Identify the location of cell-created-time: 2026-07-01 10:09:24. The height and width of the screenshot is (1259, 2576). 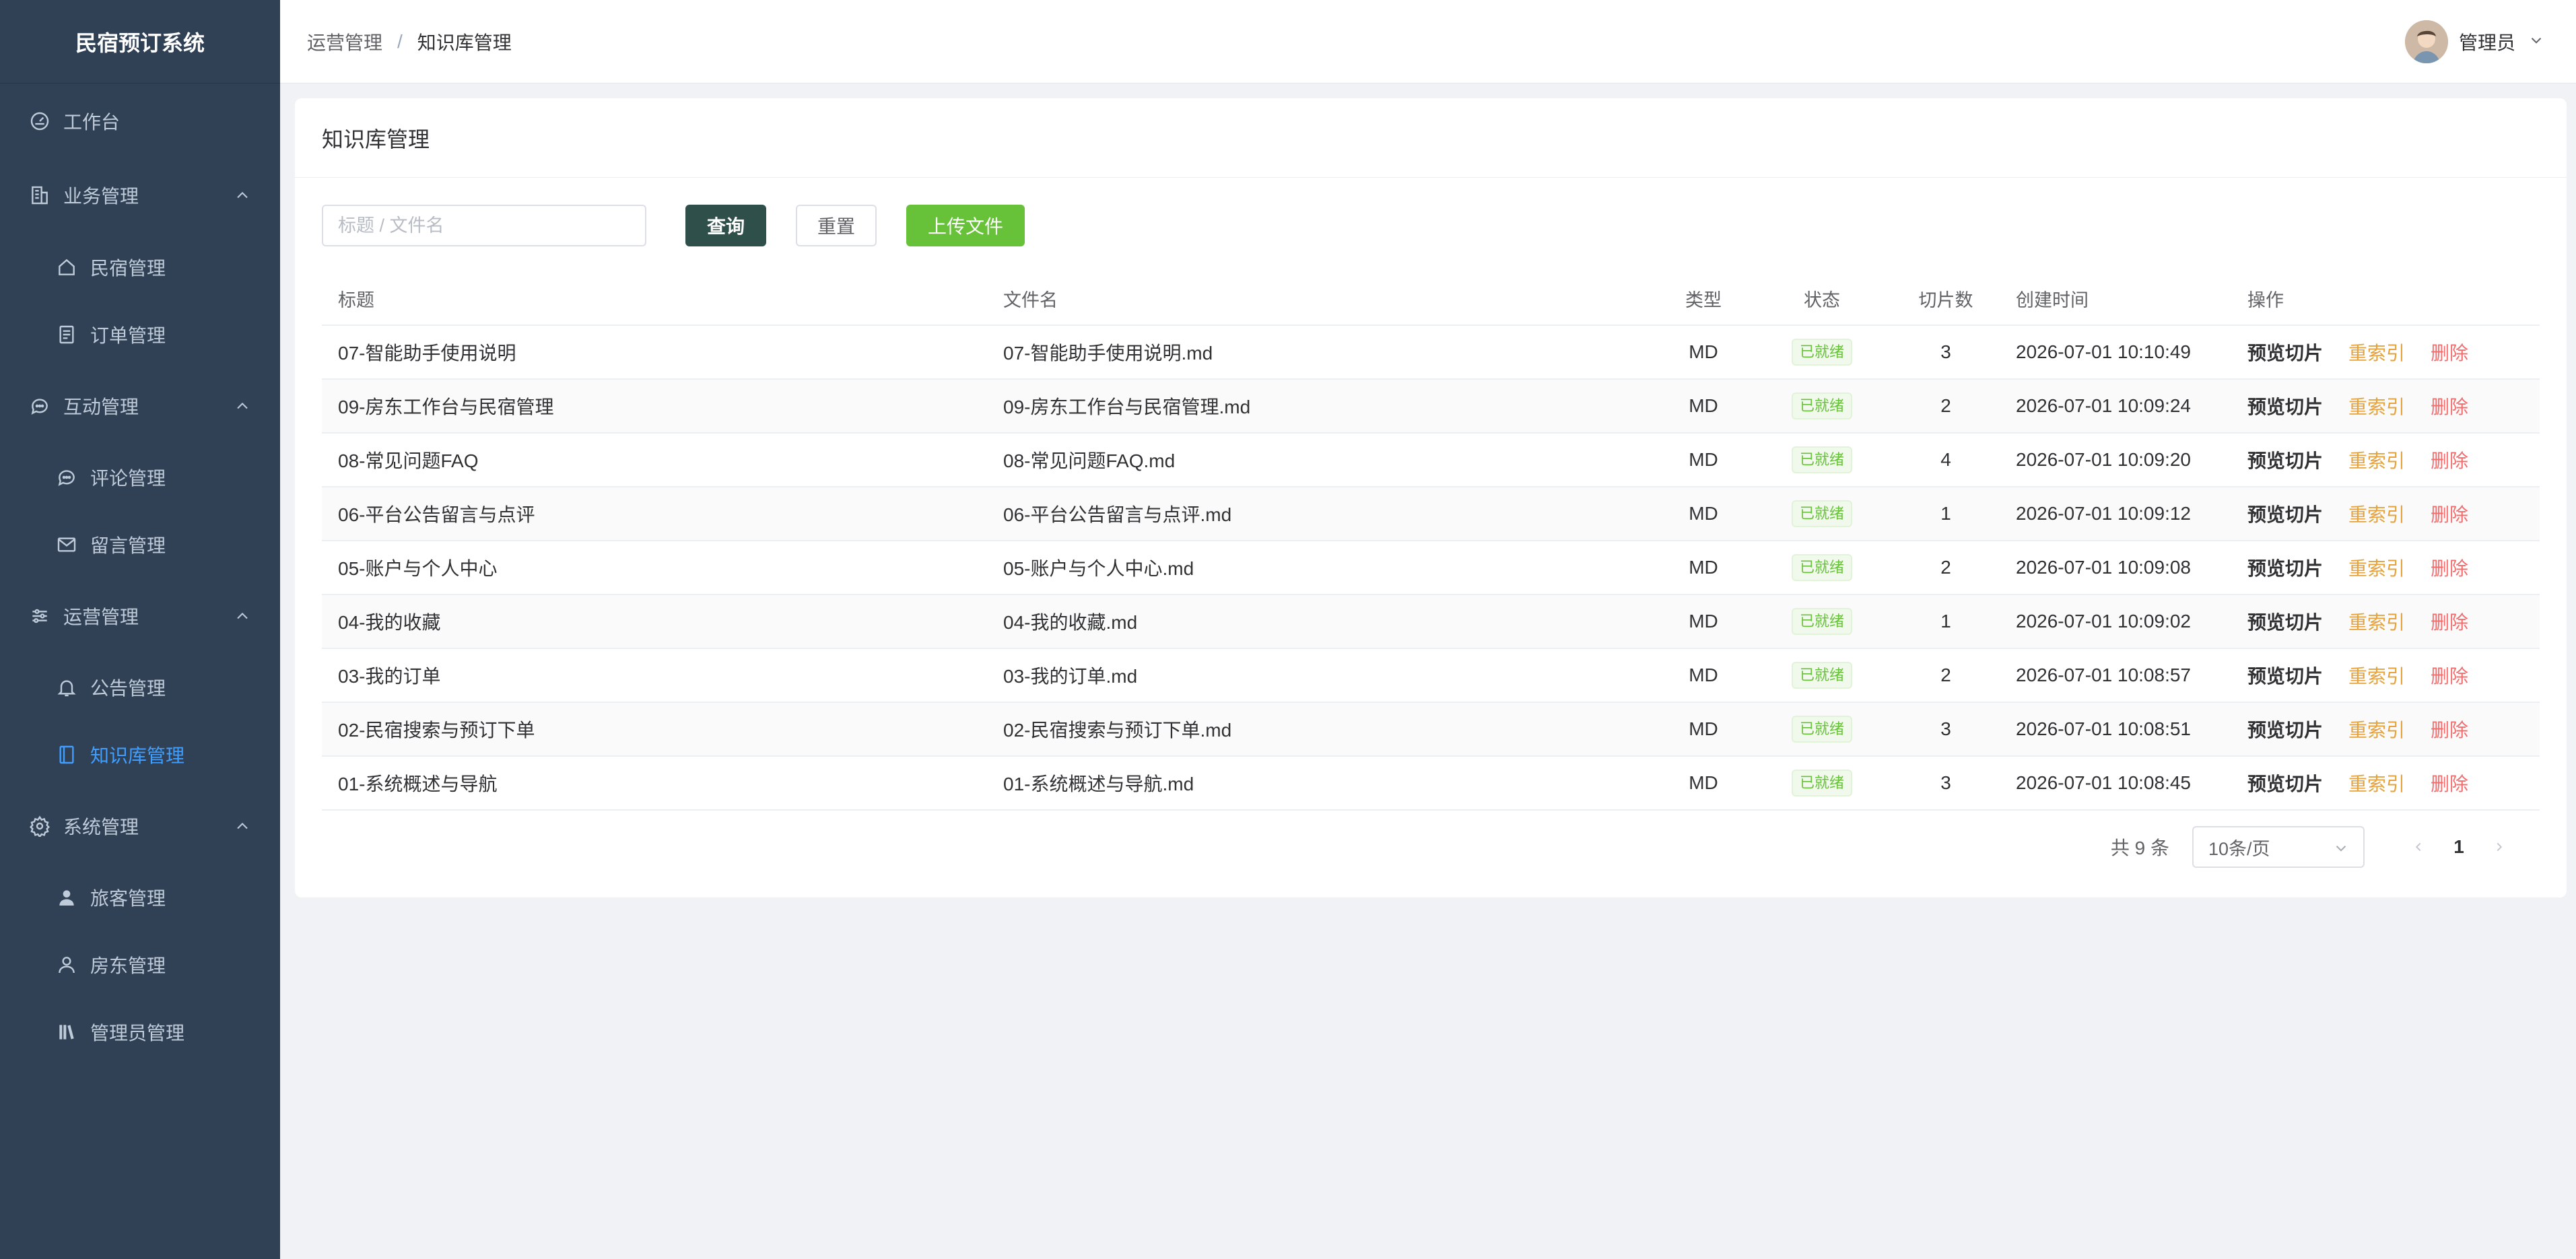
(2103, 405).